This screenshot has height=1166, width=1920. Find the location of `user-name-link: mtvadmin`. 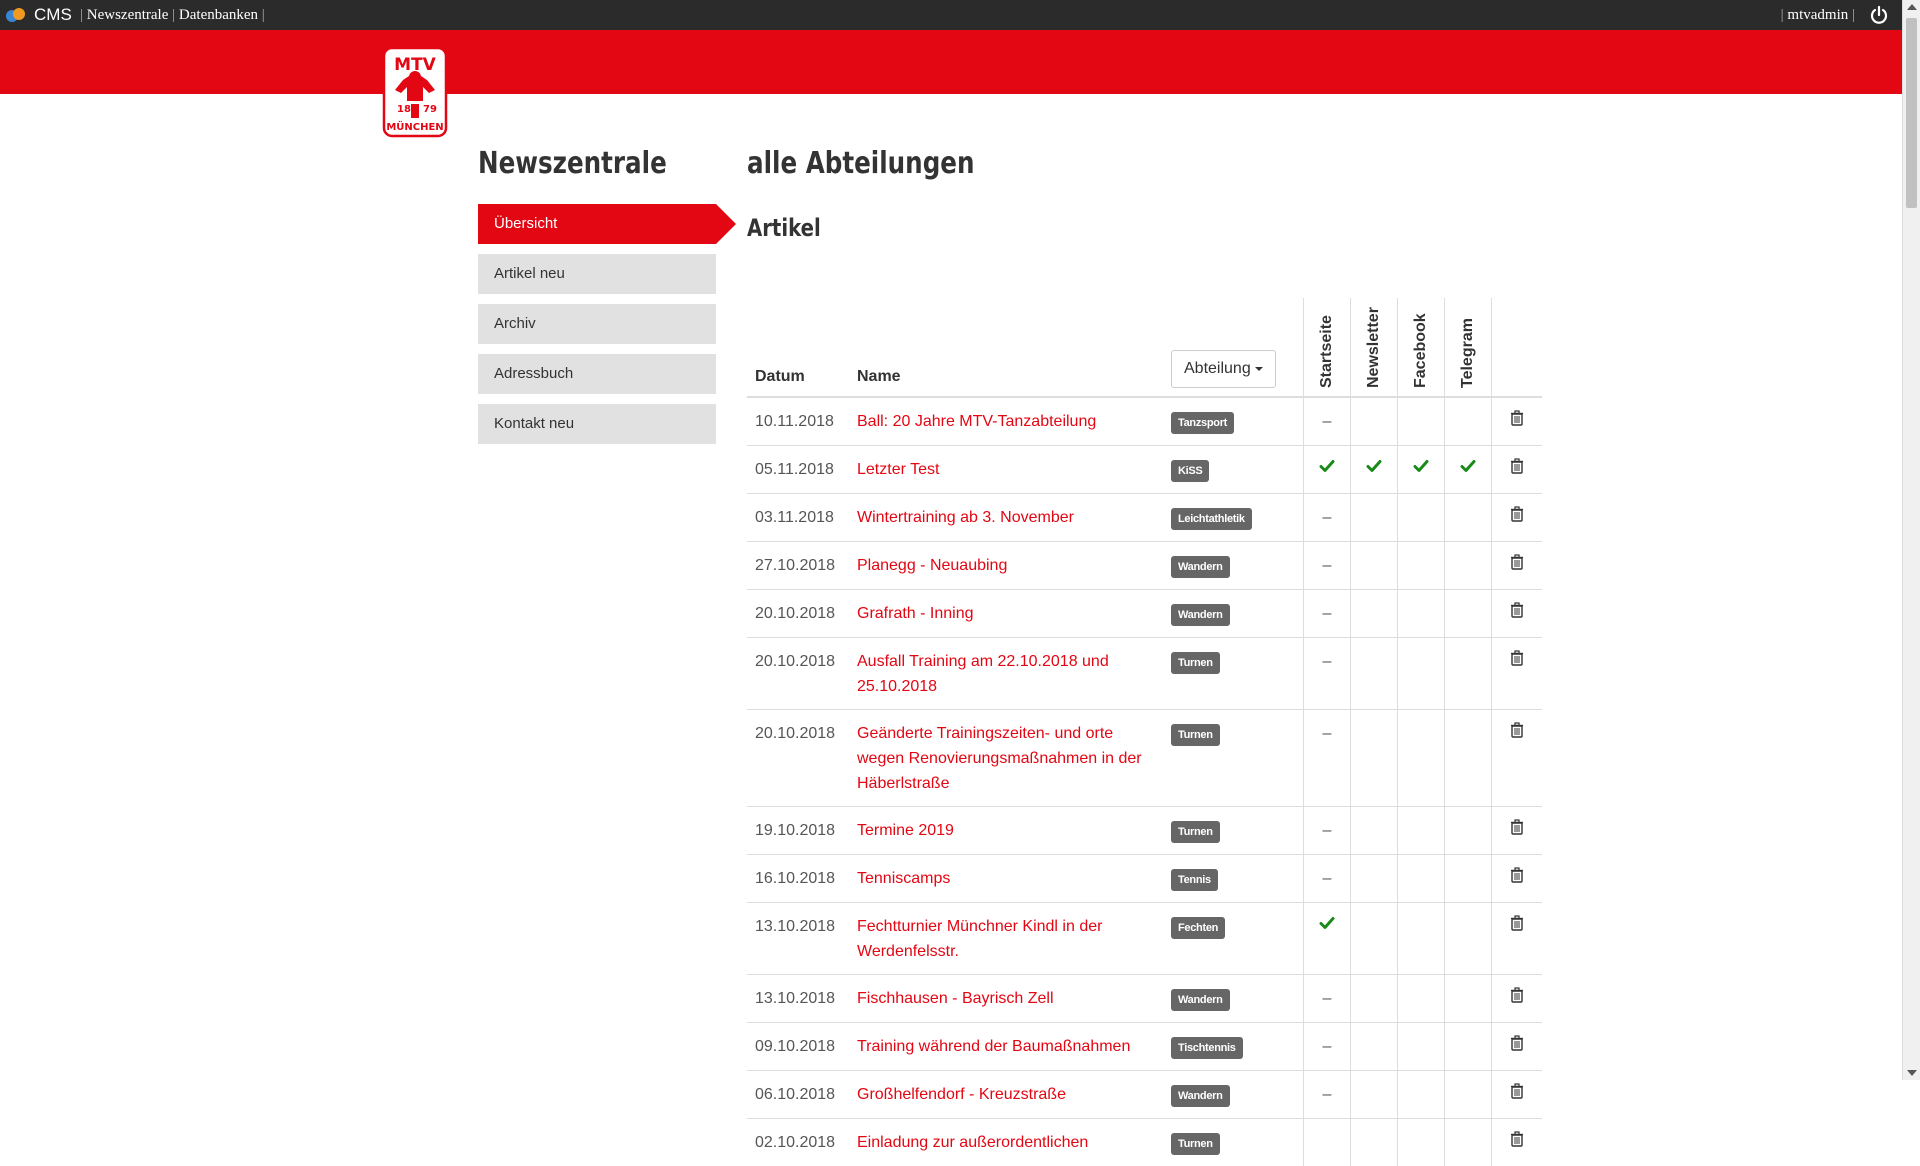

user-name-link: mtvadmin is located at coordinates (1817, 15).